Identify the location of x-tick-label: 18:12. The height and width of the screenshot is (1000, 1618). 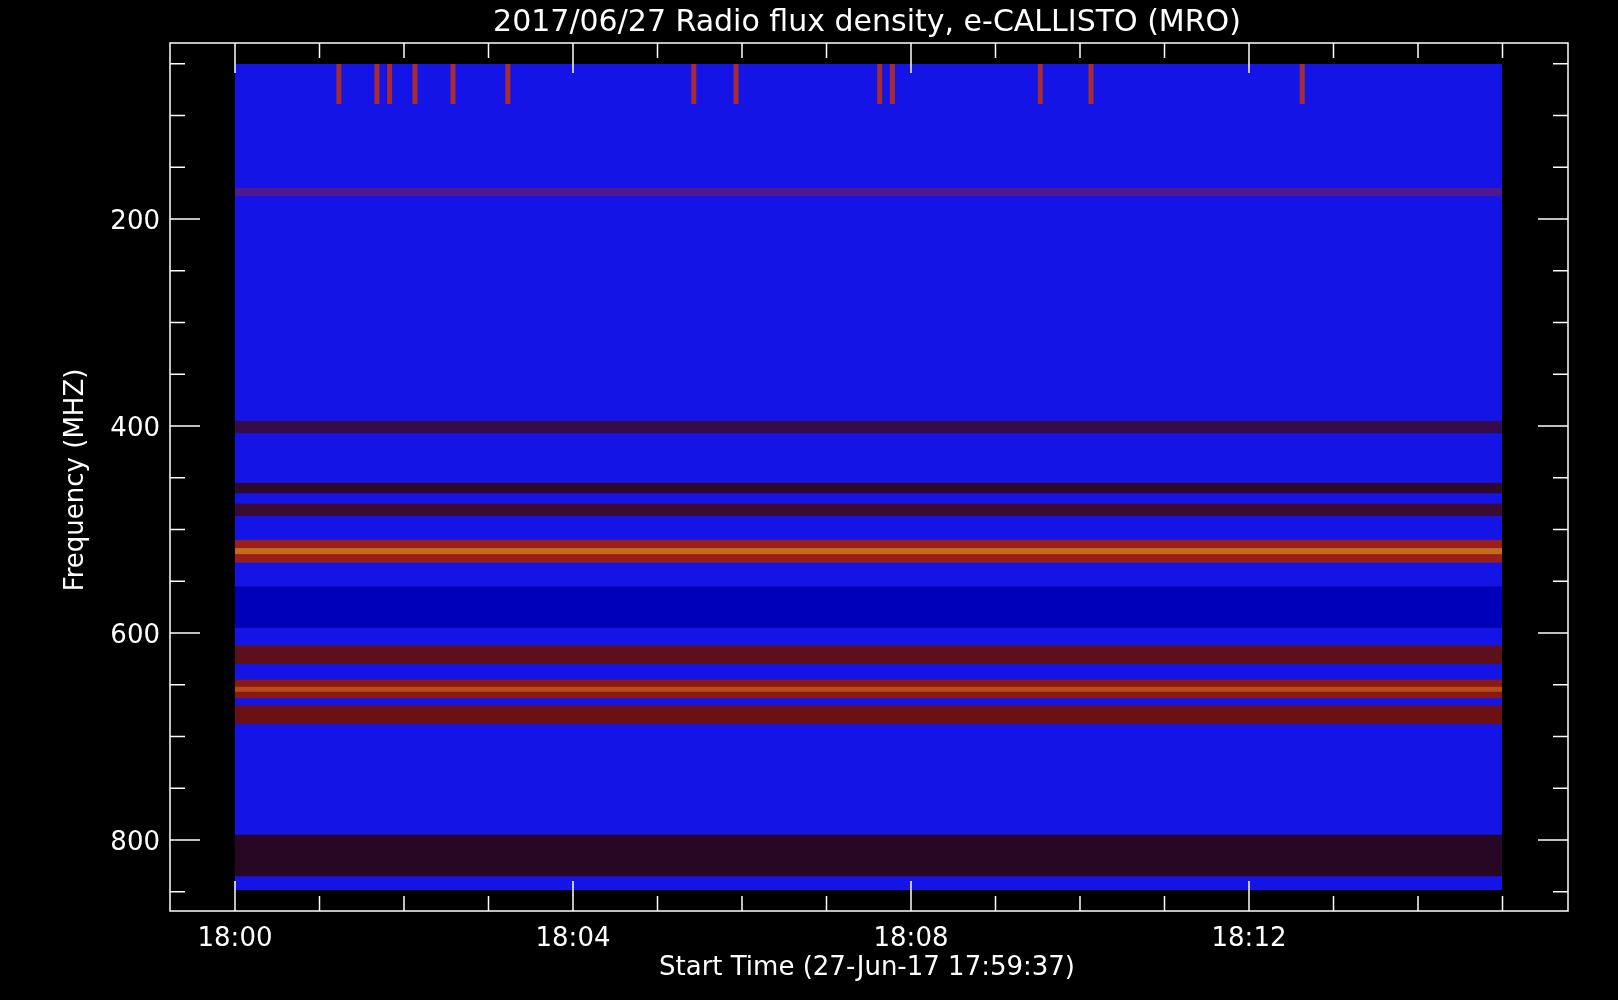
(1249, 937).